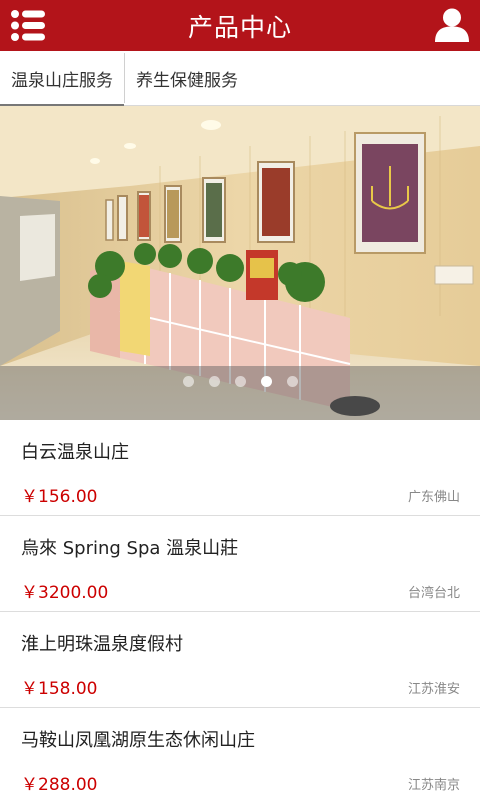  What do you see at coordinates (130, 548) in the screenshot?
I see `product-name: 烏來 Spring Spa 溫泉山莊` at bounding box center [130, 548].